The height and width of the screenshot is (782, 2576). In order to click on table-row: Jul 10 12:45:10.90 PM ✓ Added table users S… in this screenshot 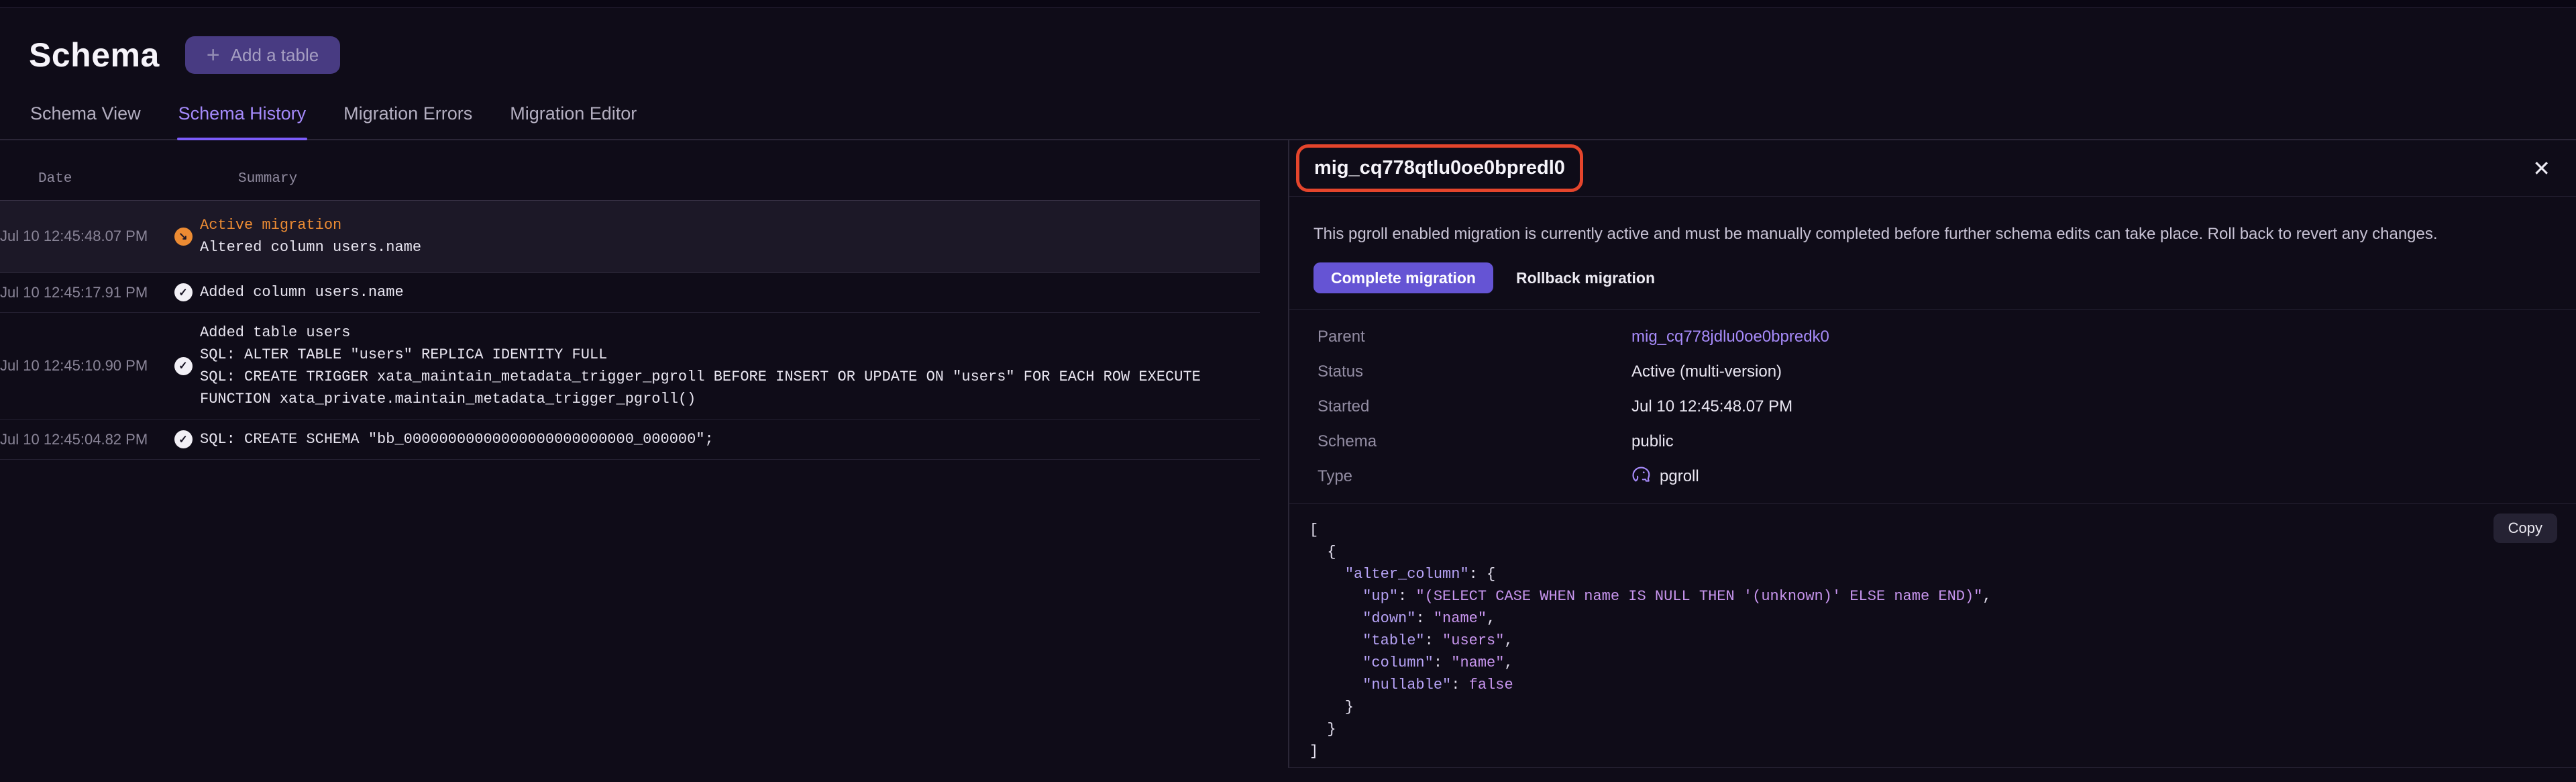, I will do `click(630, 366)`.